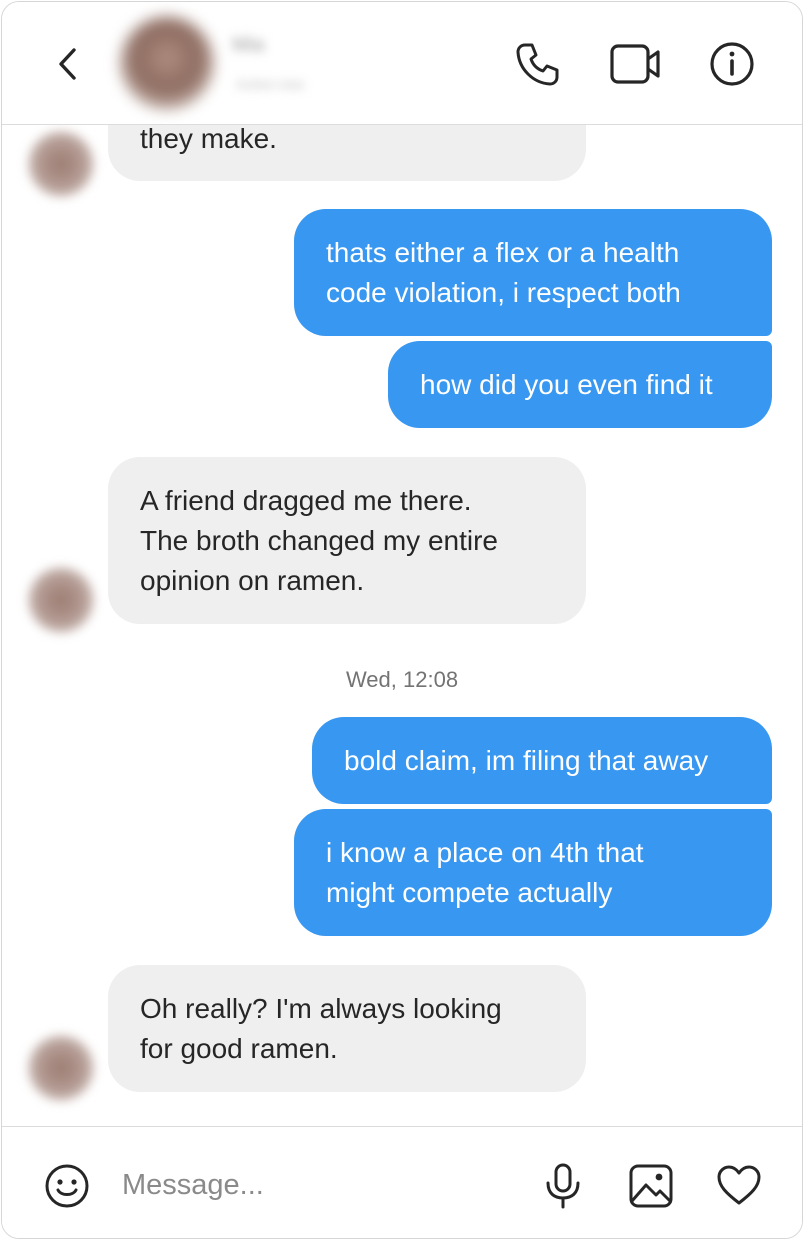 The image size is (804, 1240). I want to click on emoji-icon, so click(67, 1186).